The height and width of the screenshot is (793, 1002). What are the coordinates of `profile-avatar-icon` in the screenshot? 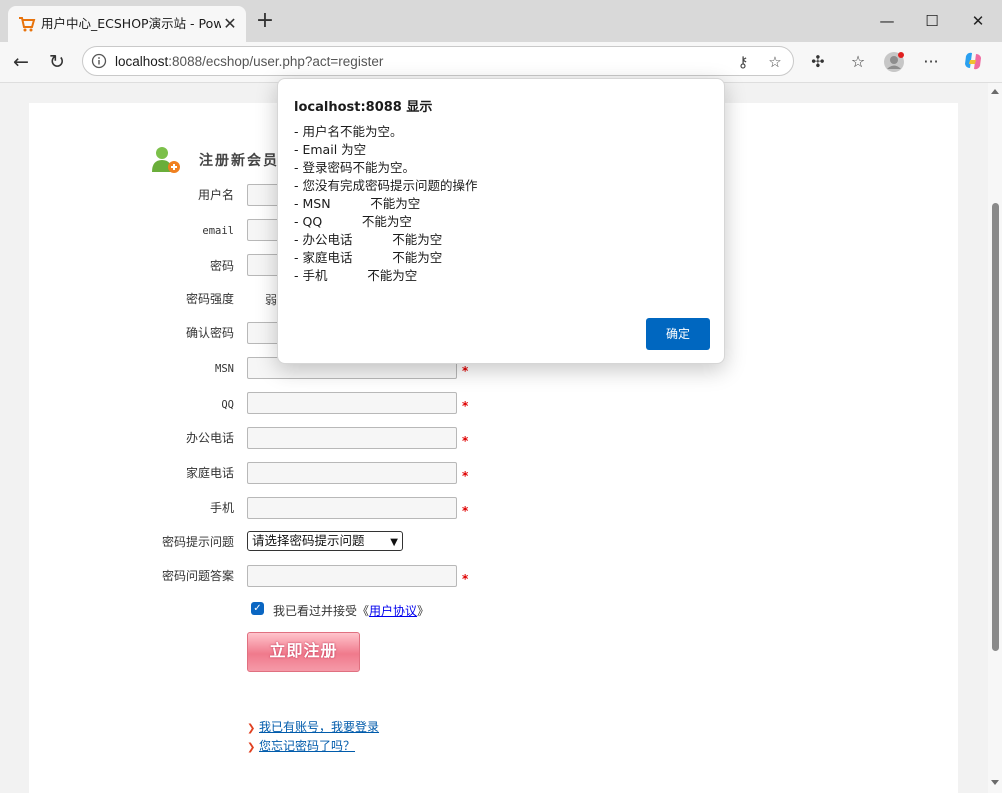 It's located at (894, 62).